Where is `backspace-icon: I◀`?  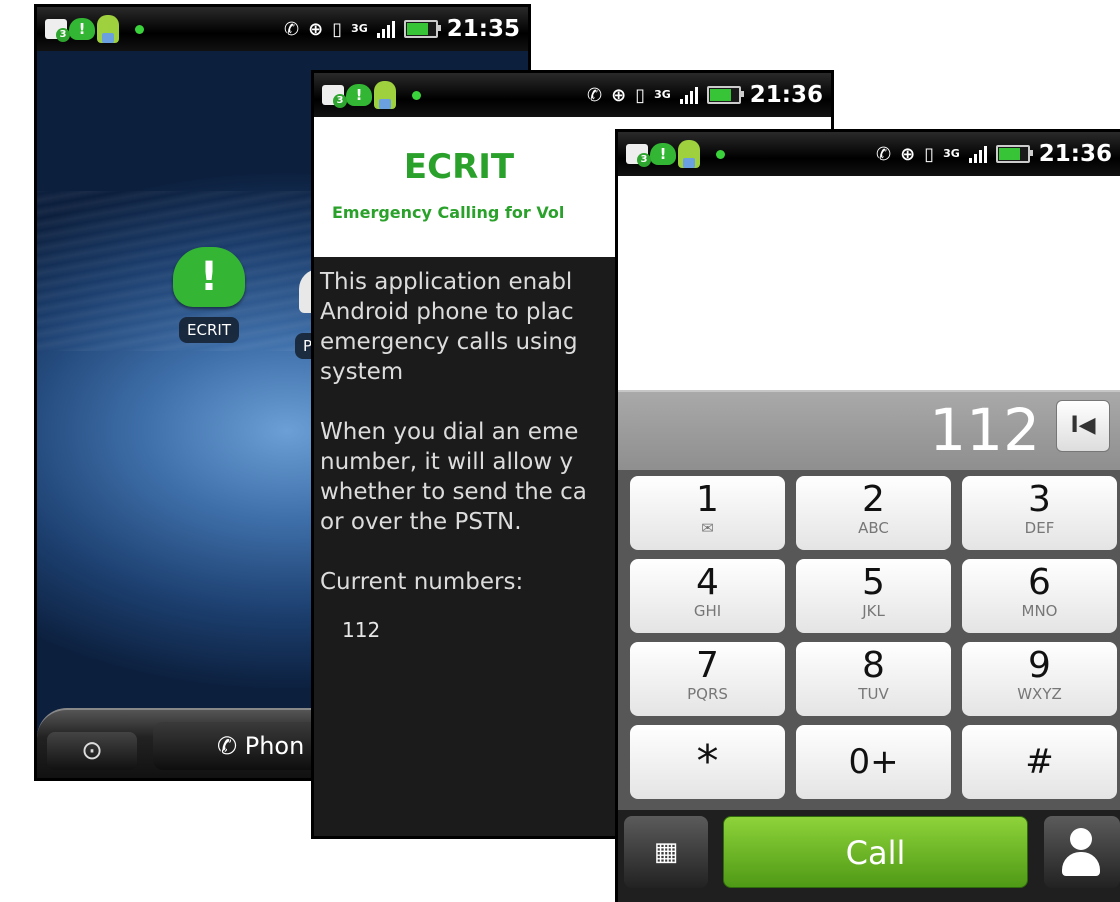
backspace-icon: I◀ is located at coordinates (1083, 425).